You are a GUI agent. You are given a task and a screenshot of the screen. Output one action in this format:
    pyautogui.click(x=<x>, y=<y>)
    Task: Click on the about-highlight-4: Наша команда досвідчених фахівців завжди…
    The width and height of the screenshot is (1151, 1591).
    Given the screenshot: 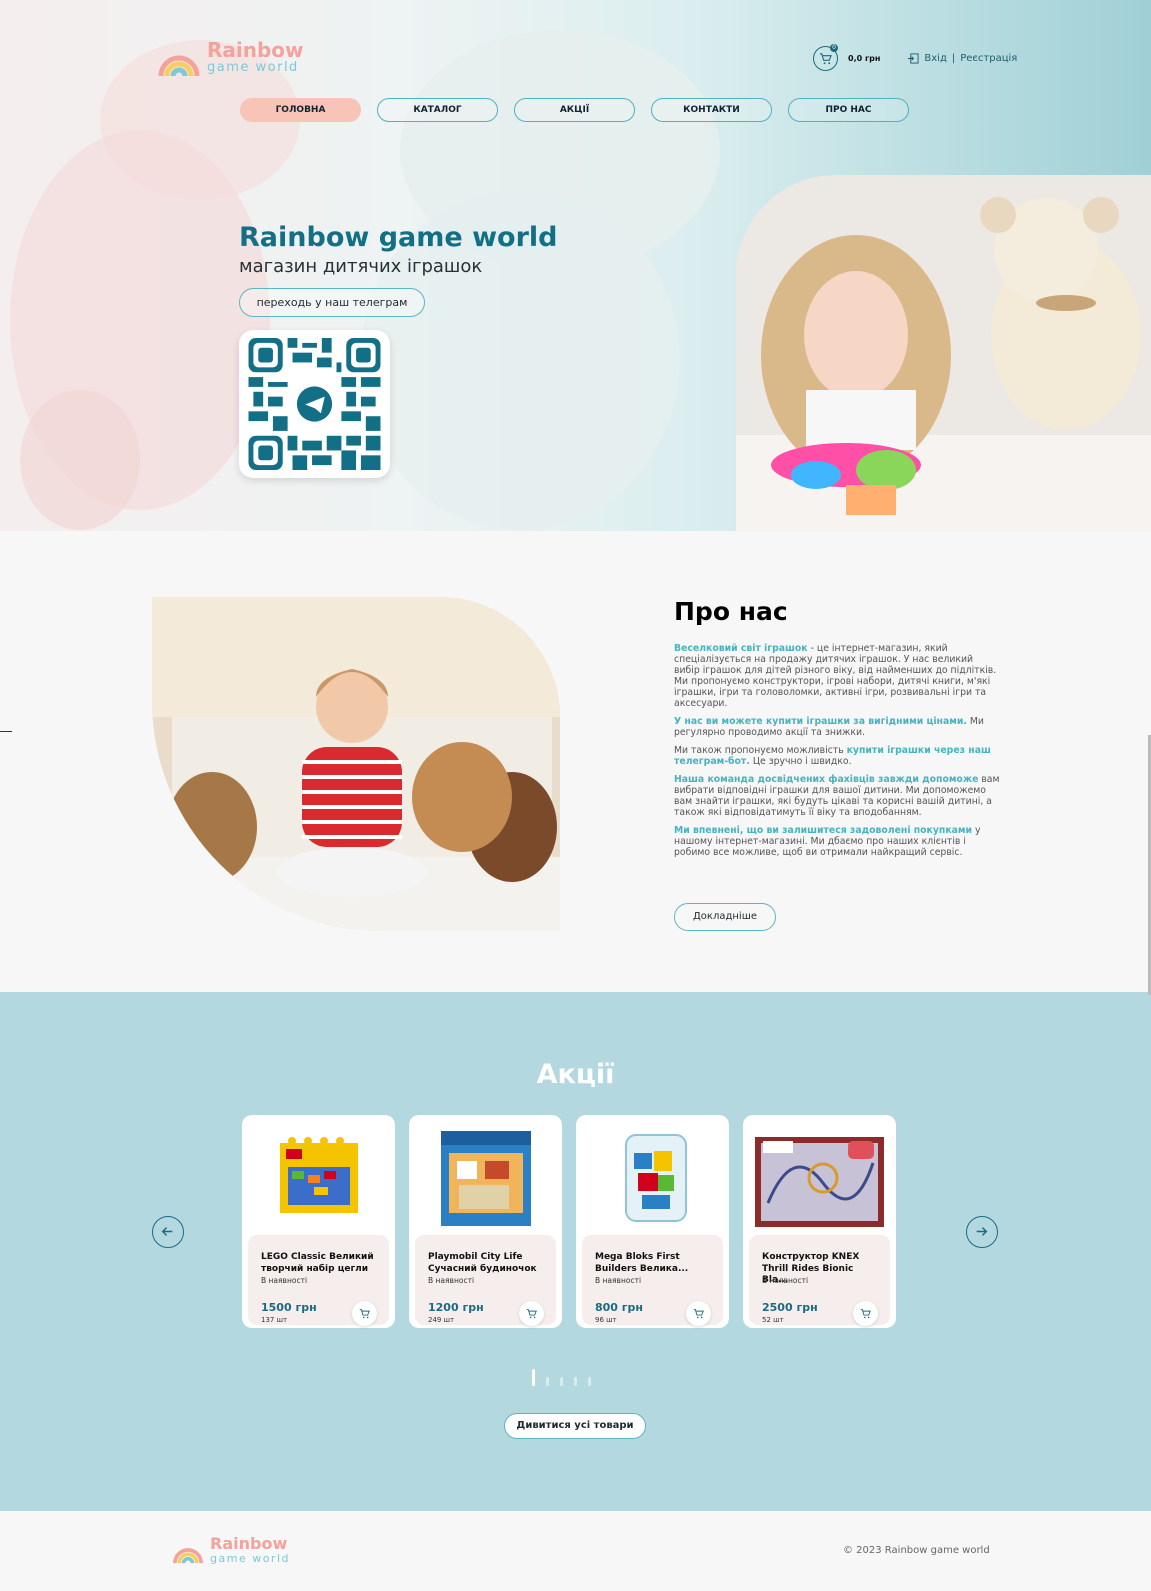 What is the action you would take?
    pyautogui.click(x=826, y=779)
    